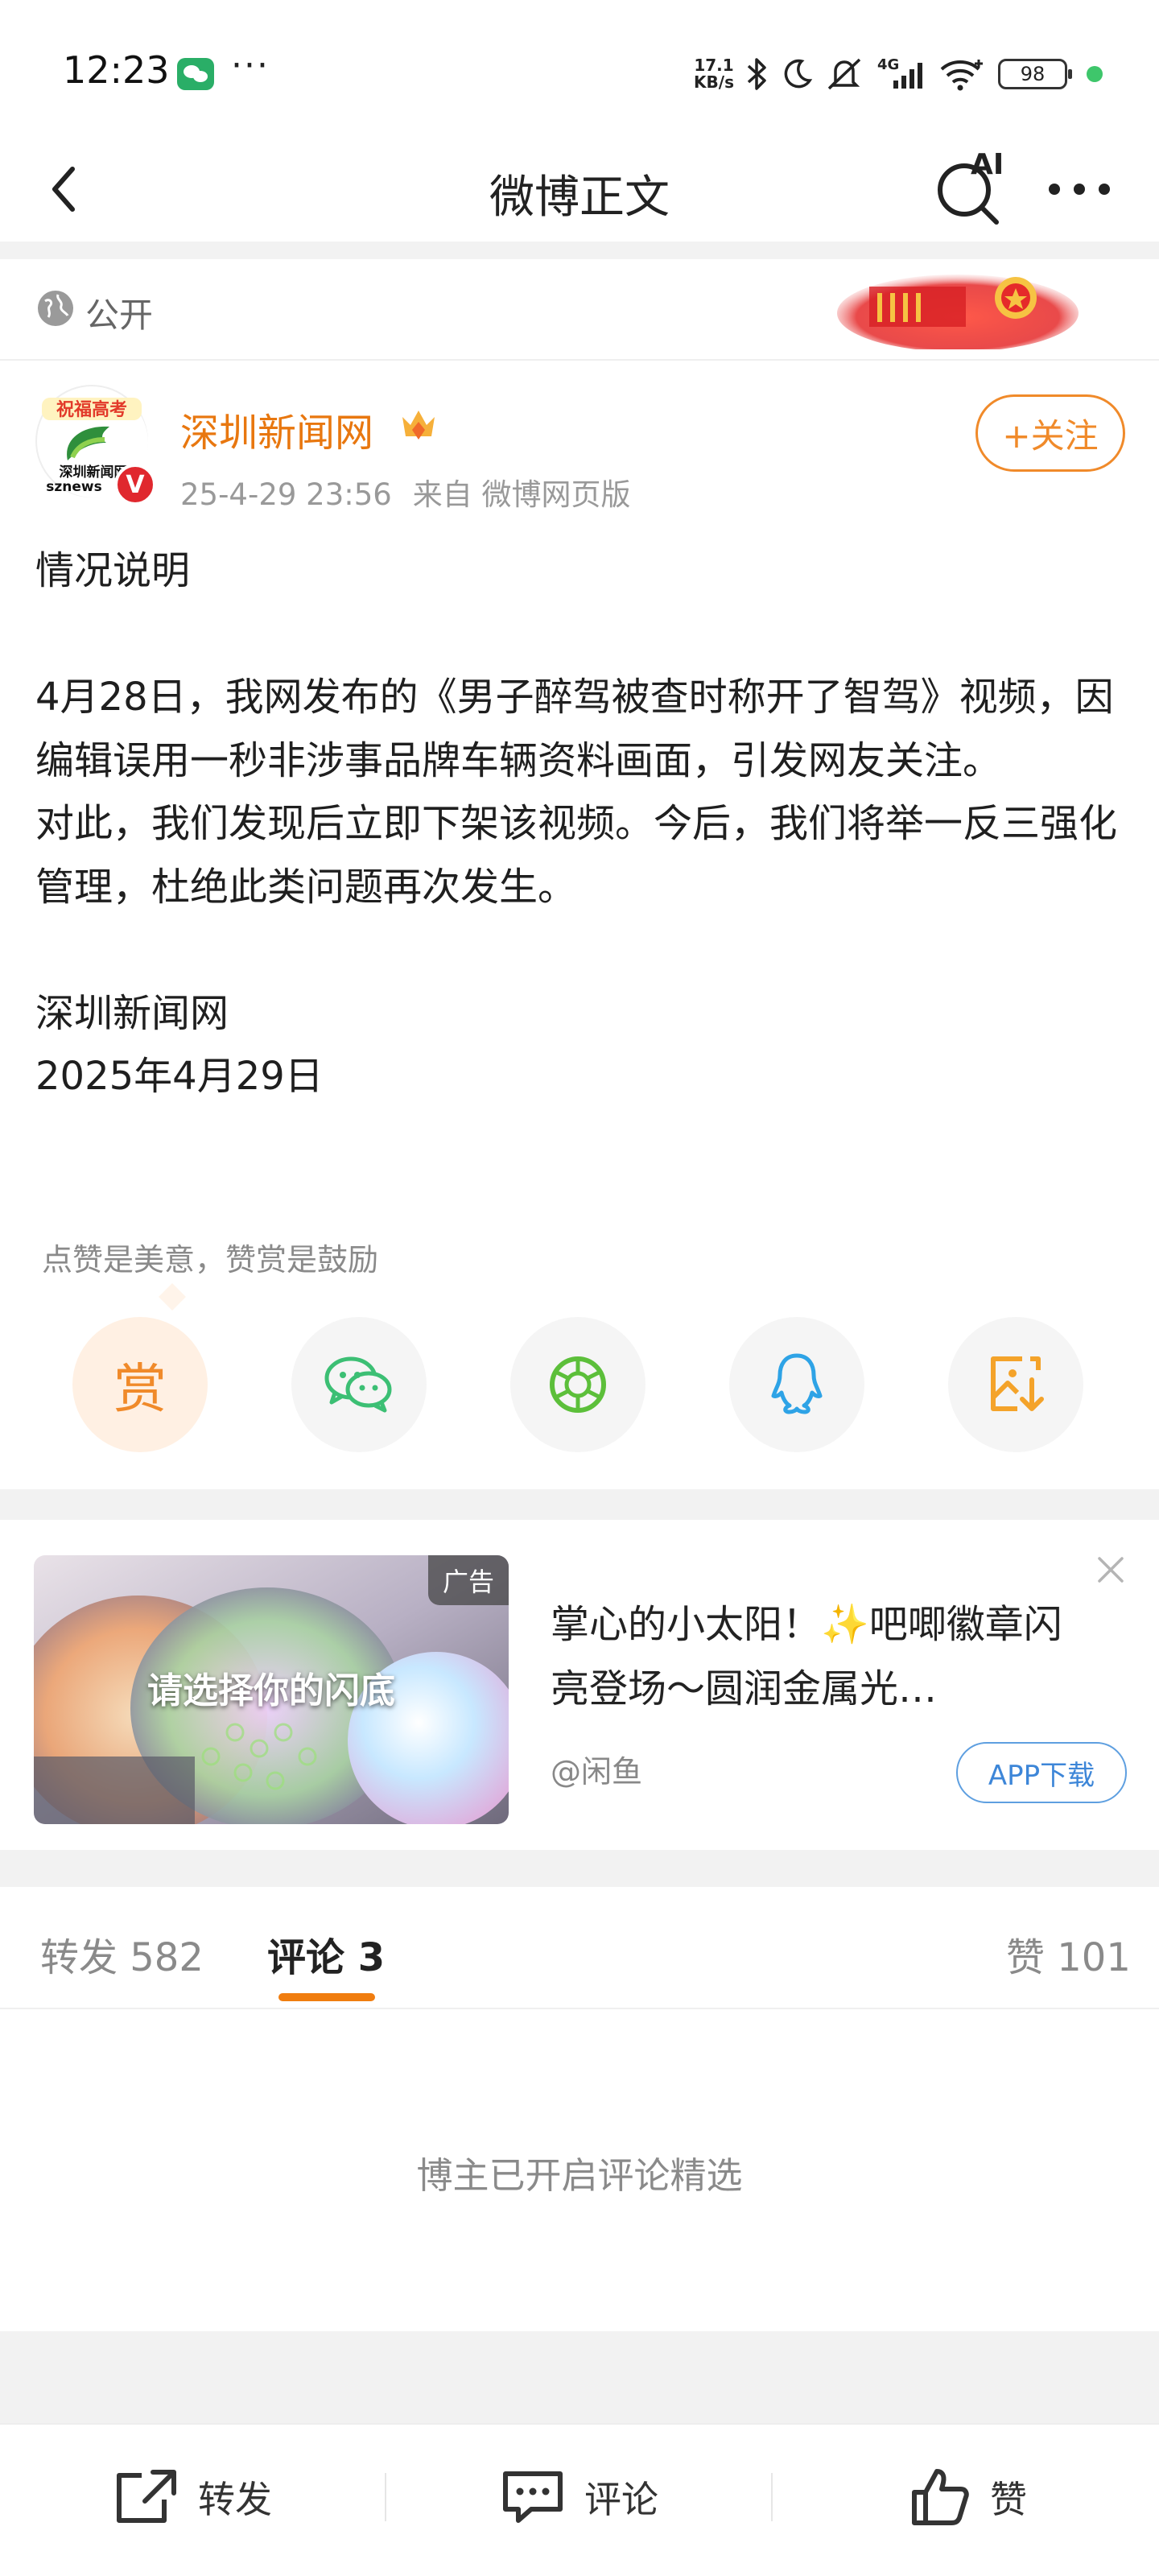 This screenshot has width=1159, height=2576. I want to click on avatar-banner-text: 祝福高考, so click(91, 409).